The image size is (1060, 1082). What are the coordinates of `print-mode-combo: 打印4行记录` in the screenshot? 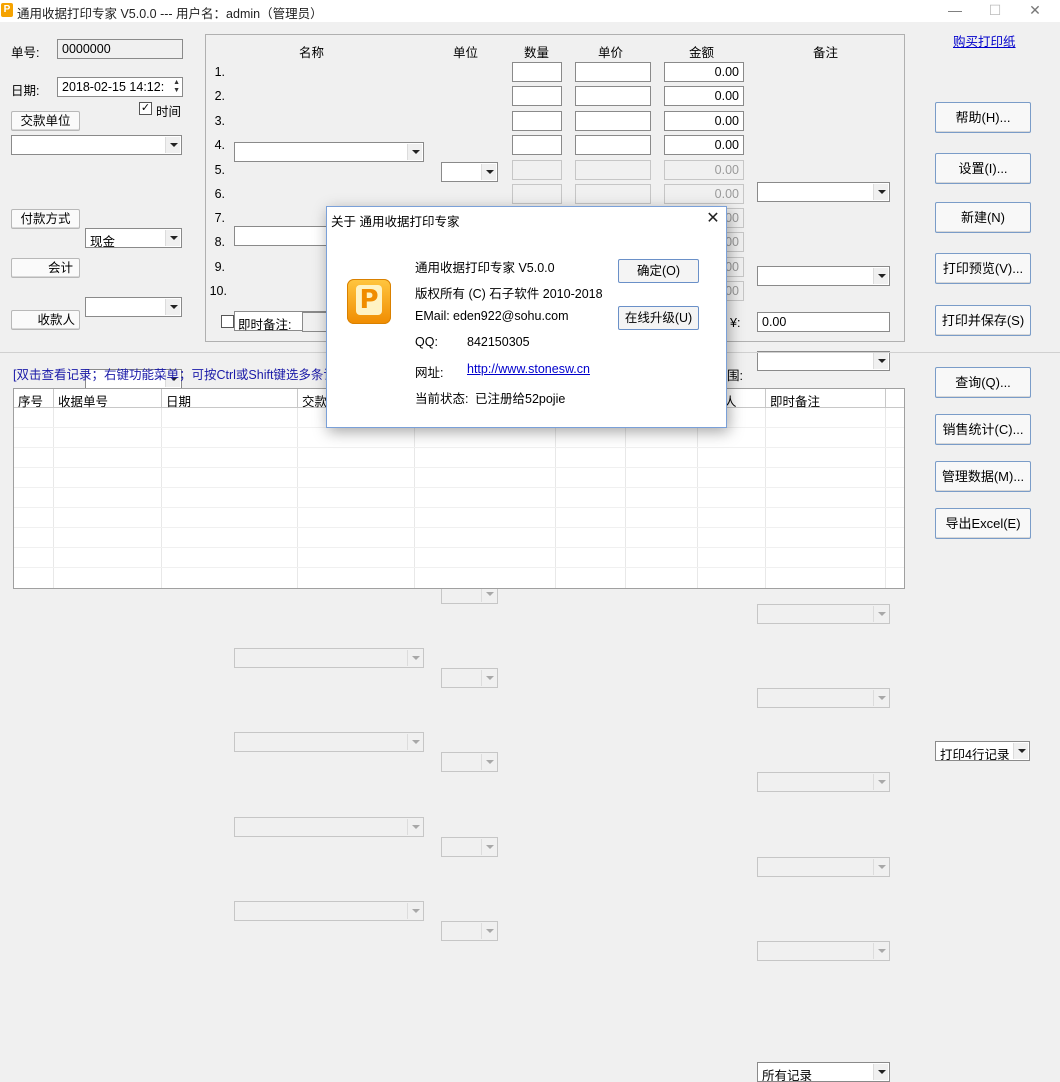 It's located at (982, 751).